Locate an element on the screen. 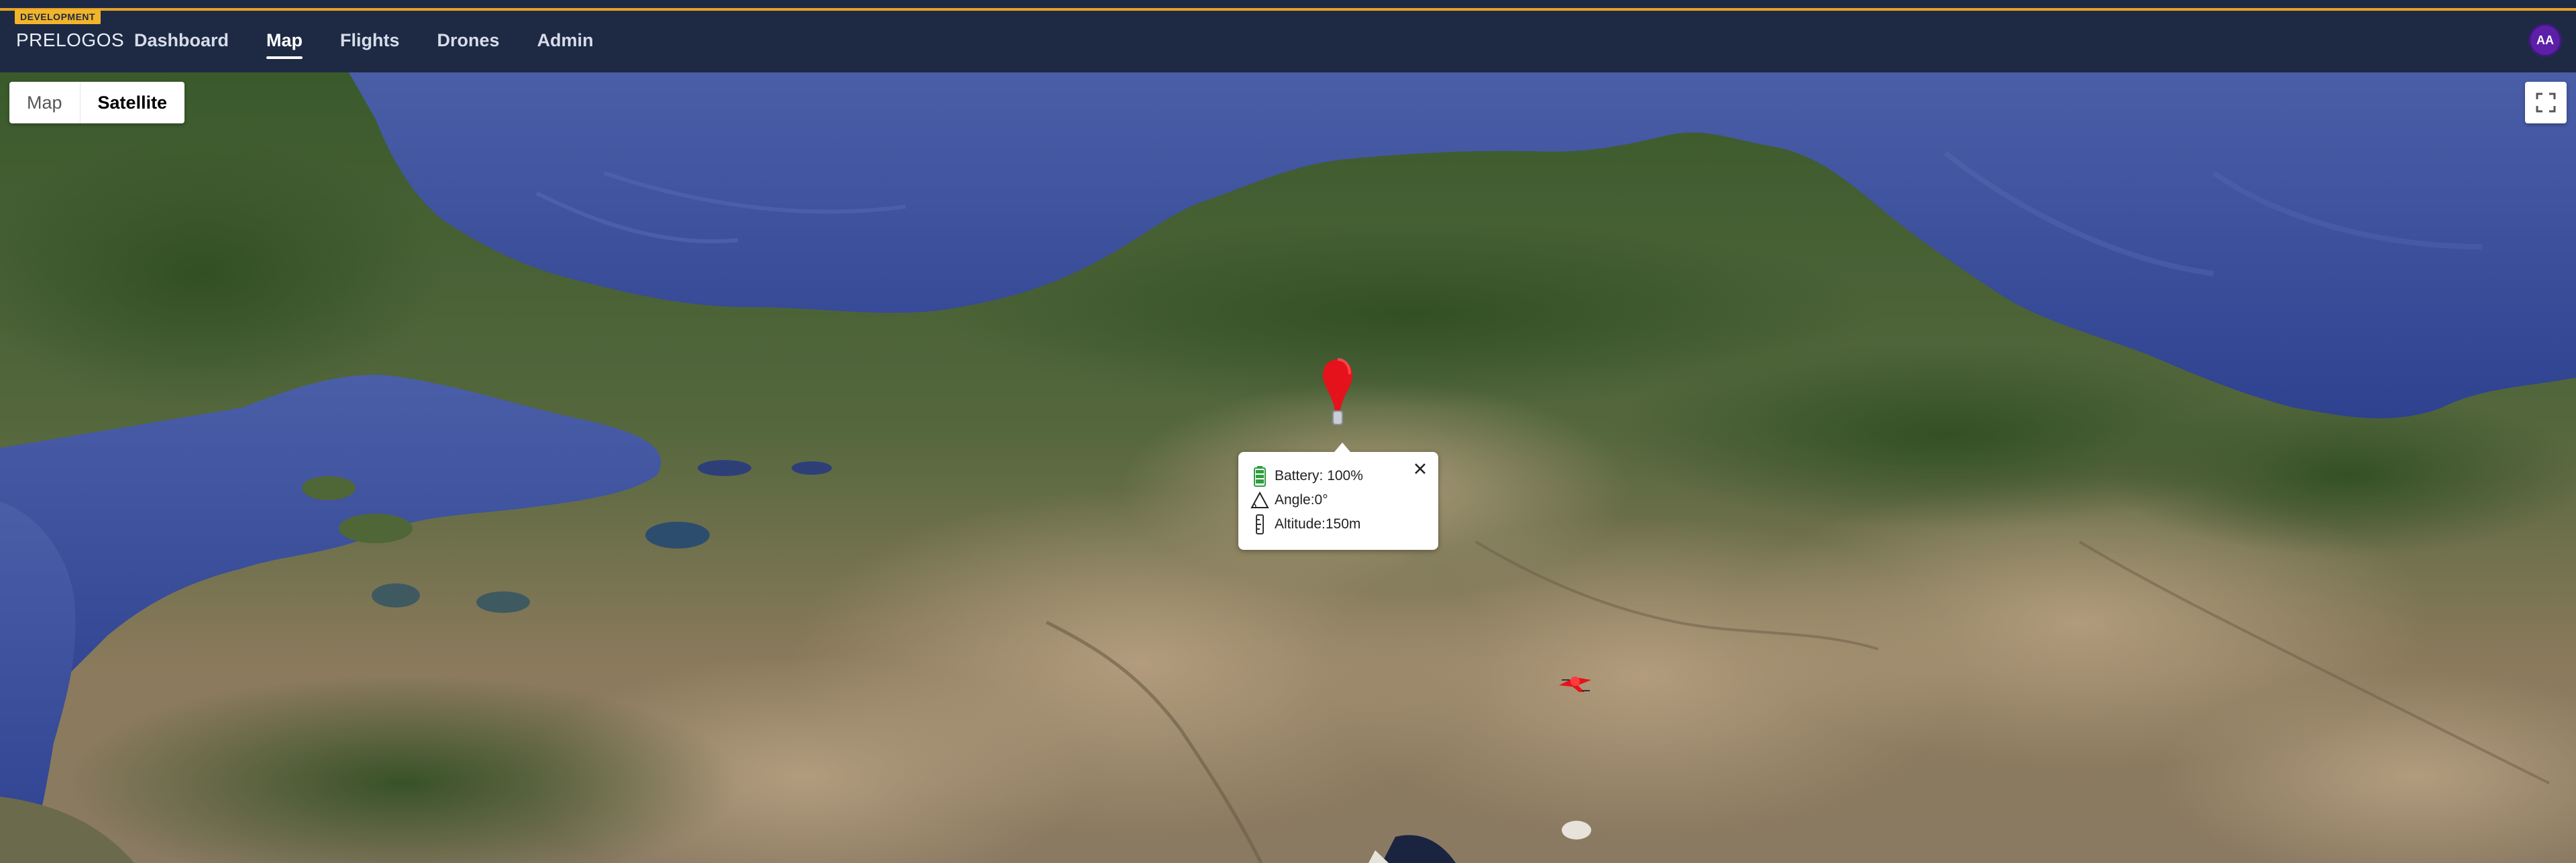 This screenshot has width=2576, height=863. close-icon is located at coordinates (1420, 468).